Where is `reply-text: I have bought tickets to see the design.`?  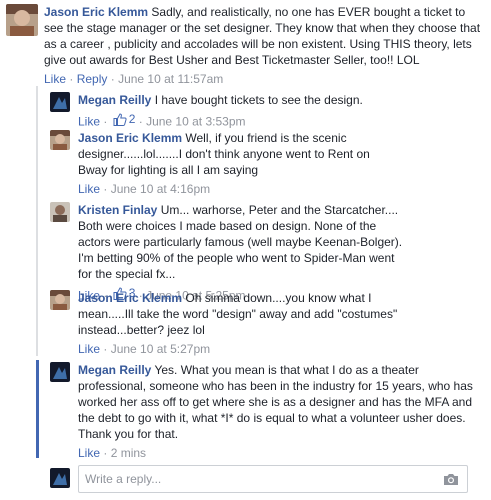
reply-text: I have bought tickets to see the design. is located at coordinates (258, 100).